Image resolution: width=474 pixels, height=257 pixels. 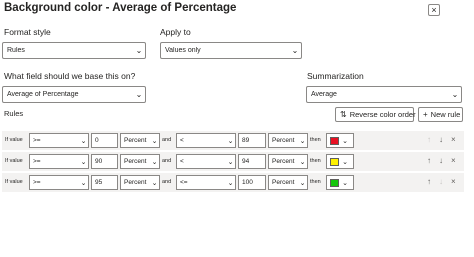 I want to click on close-icon: ×, so click(x=434, y=9).